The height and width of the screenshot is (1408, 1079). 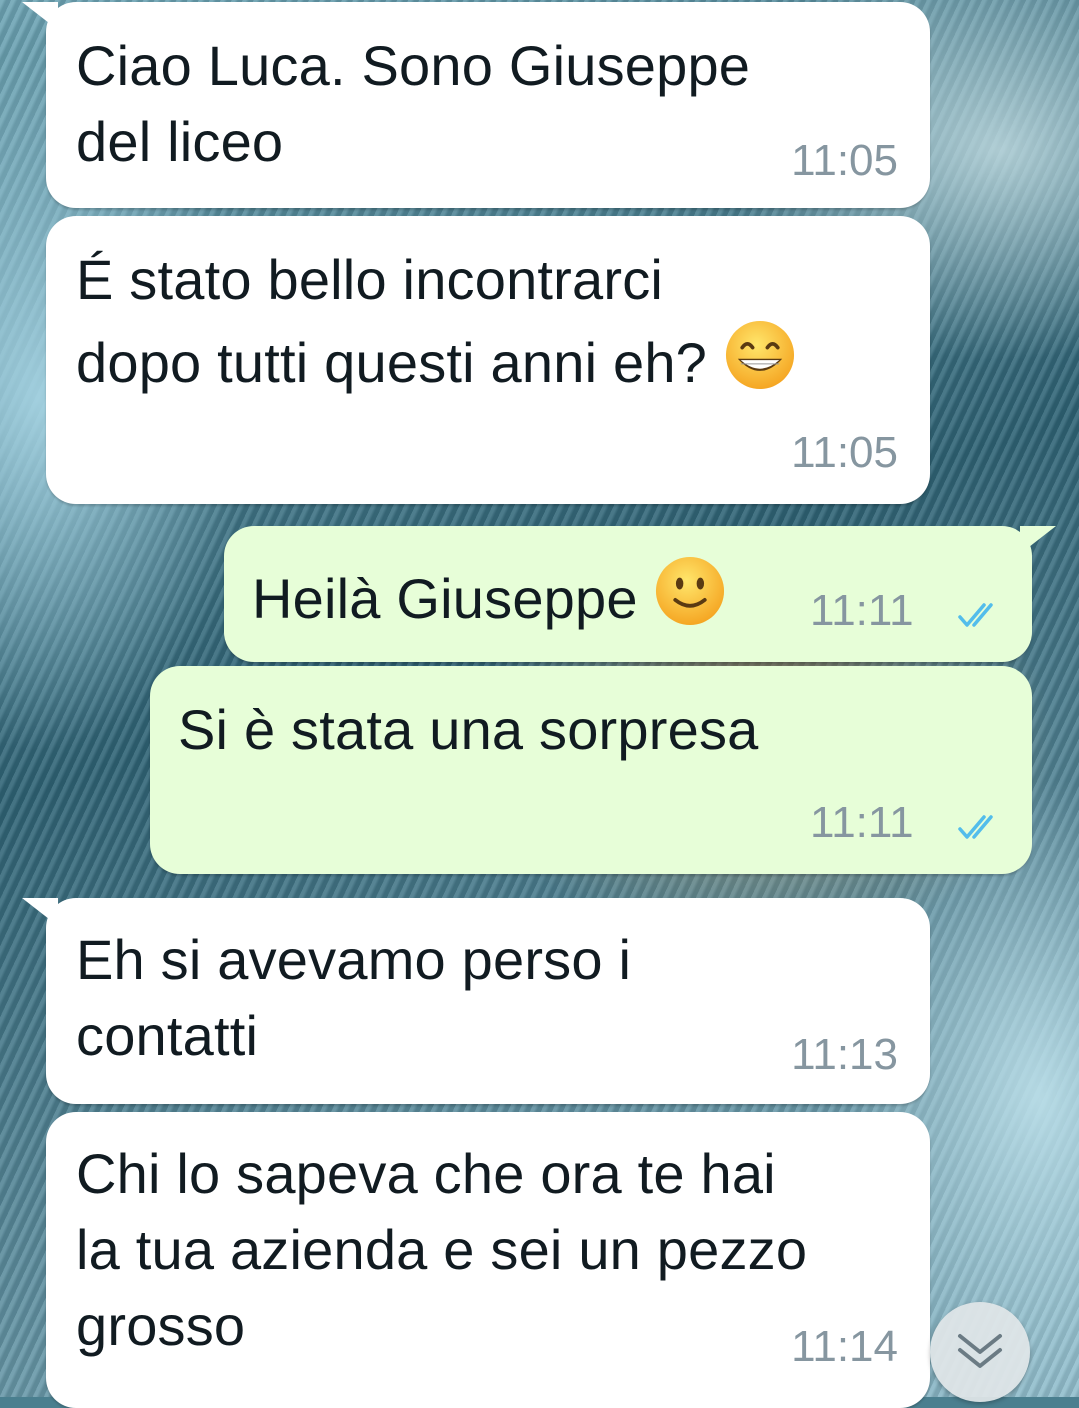 What do you see at coordinates (413, 103) in the screenshot?
I see `message-text: Ciao Luca. Sono Giuseppe del liceo` at bounding box center [413, 103].